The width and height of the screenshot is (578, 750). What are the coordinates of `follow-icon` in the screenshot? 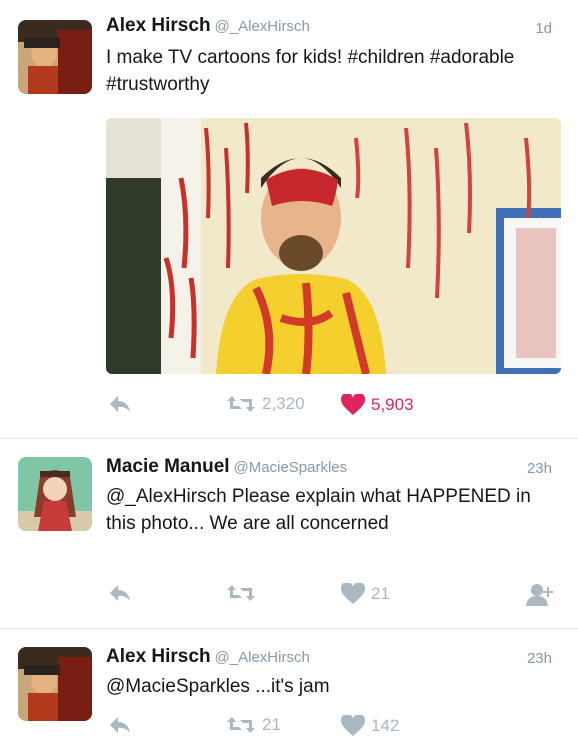 It's located at (539, 595).